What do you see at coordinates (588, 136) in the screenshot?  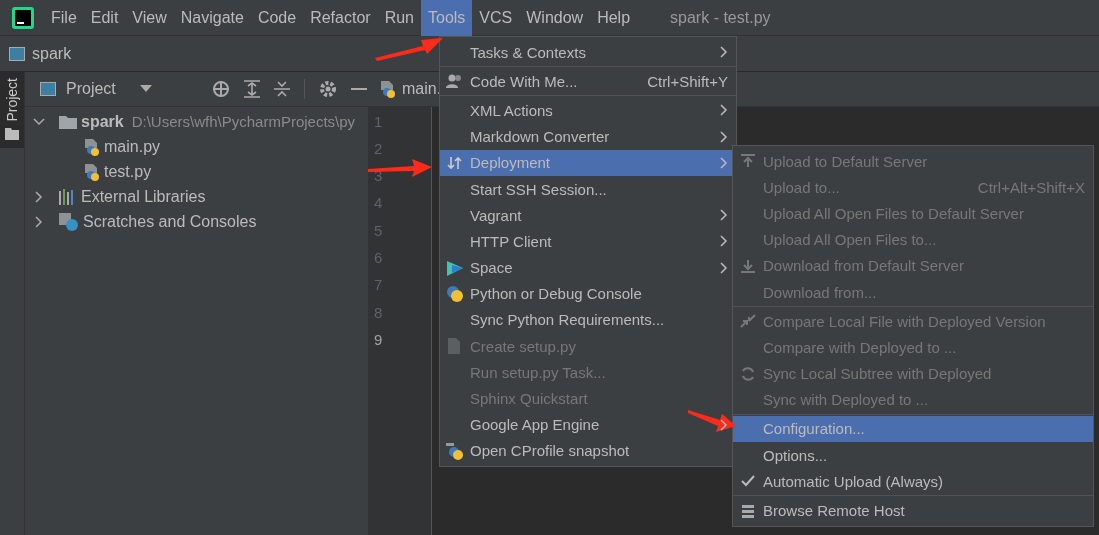 I see `menu-item: Markdown Converter` at bounding box center [588, 136].